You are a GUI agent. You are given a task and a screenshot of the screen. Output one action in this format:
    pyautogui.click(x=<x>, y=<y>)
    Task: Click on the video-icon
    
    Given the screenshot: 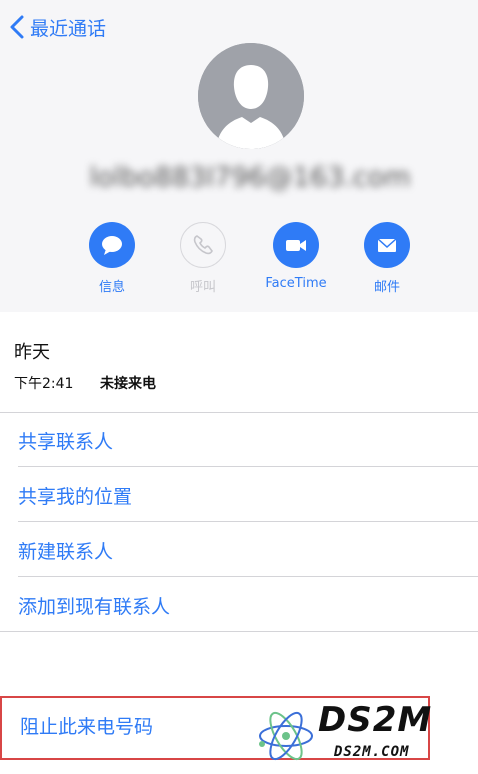 What is the action you would take?
    pyautogui.click(x=296, y=245)
    